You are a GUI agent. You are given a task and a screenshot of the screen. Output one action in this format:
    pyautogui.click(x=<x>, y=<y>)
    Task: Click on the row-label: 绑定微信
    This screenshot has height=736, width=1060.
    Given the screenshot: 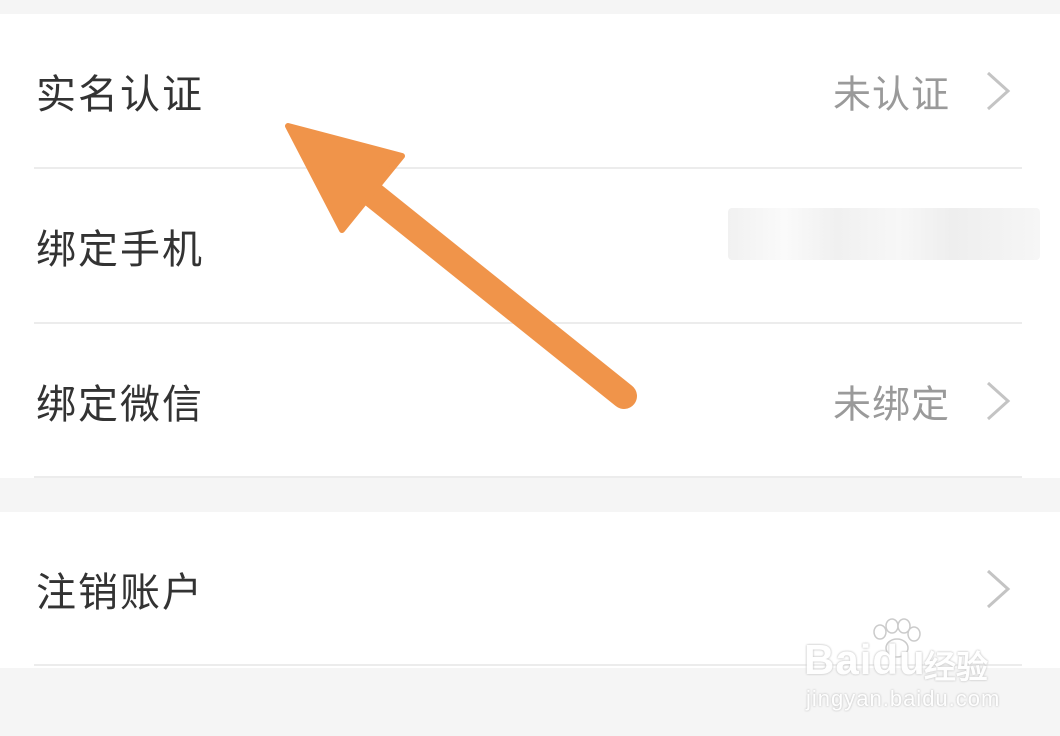 What is the action you would take?
    pyautogui.click(x=120, y=405)
    